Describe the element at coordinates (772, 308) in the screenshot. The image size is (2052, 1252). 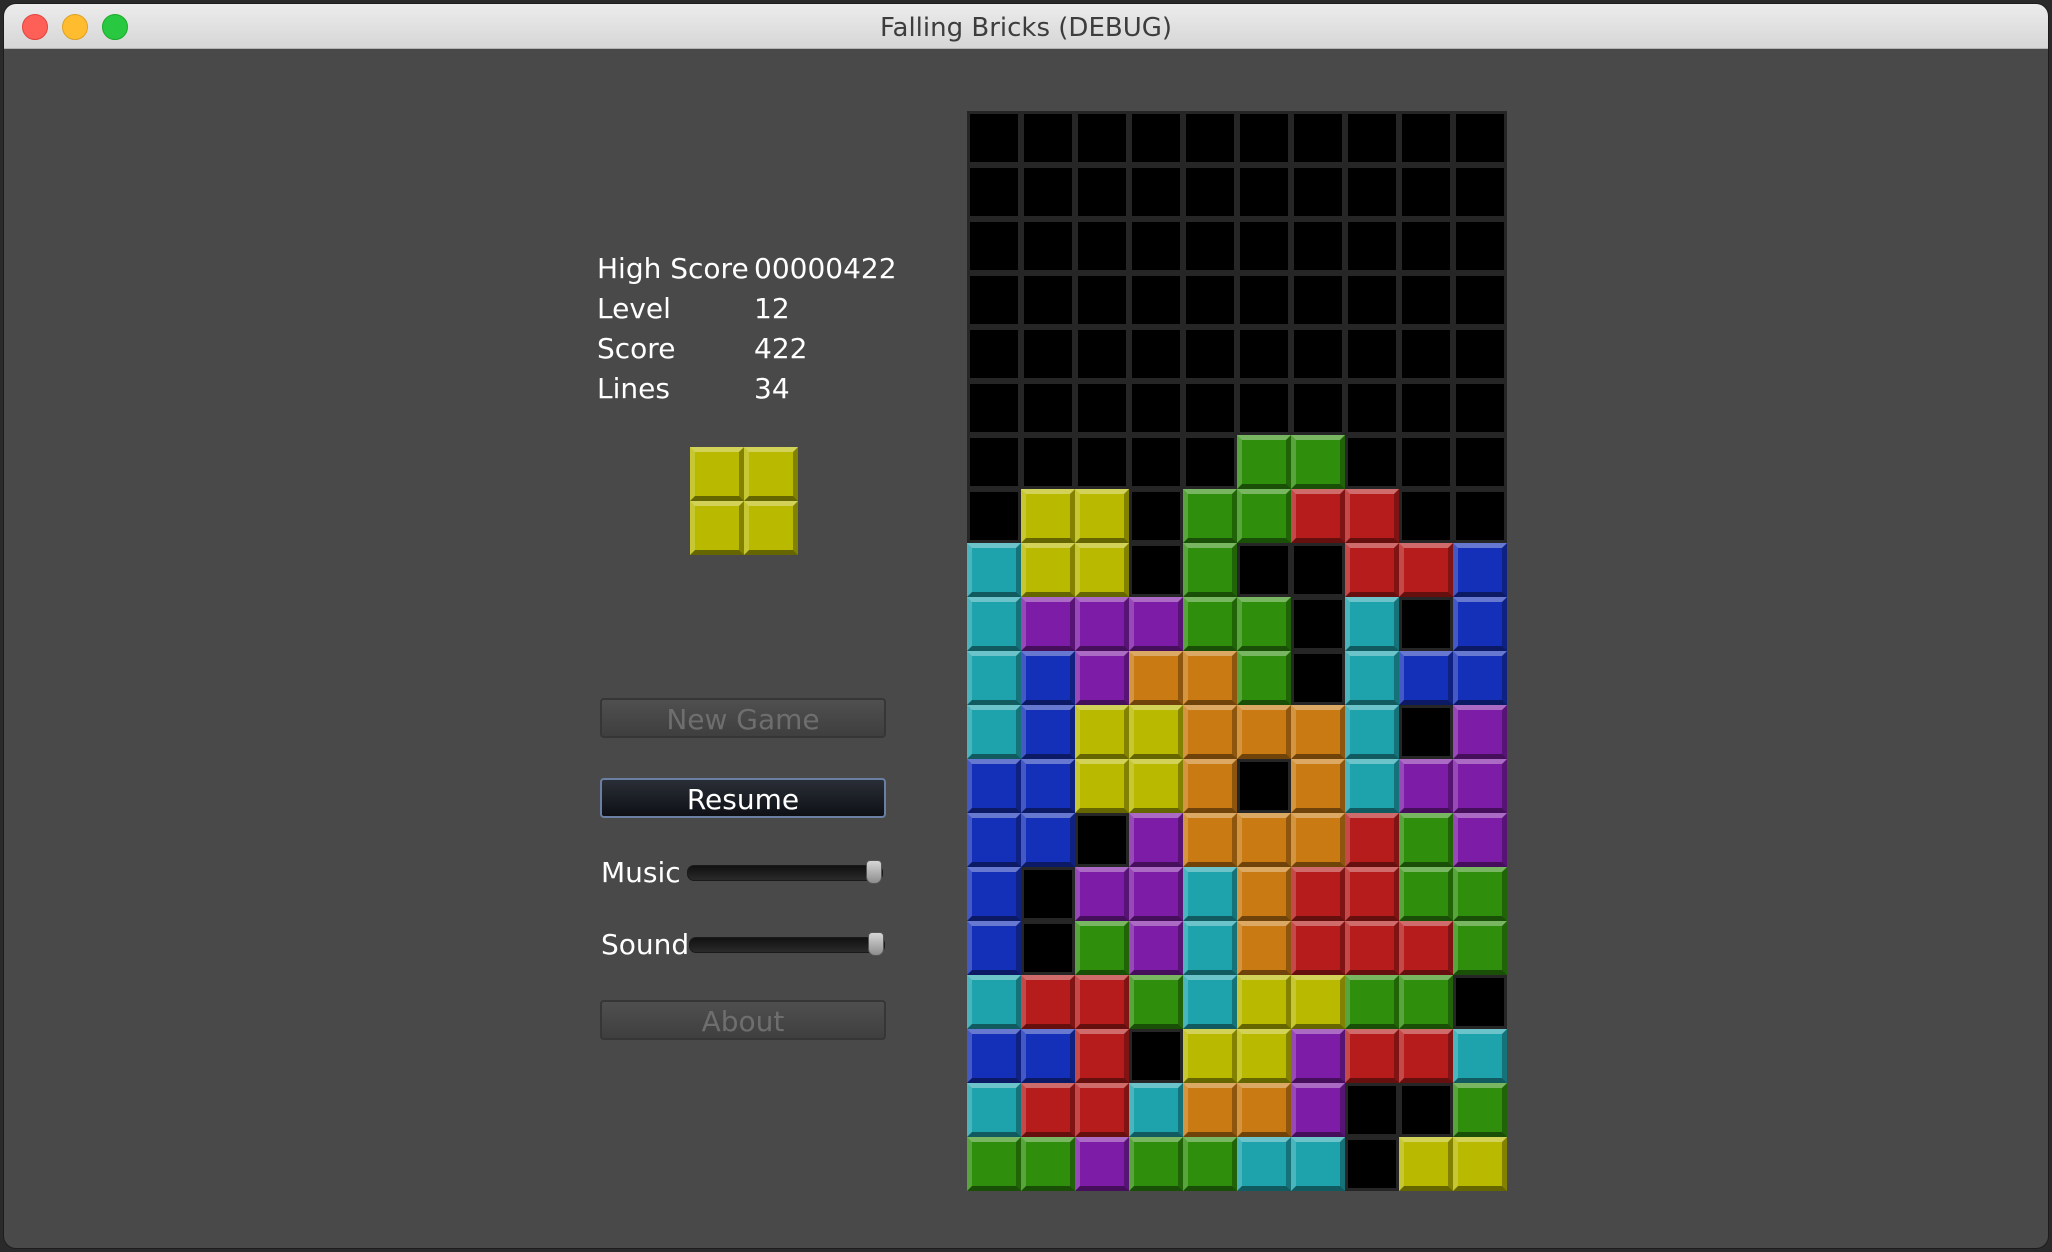
I see `stat-value: 12` at that location.